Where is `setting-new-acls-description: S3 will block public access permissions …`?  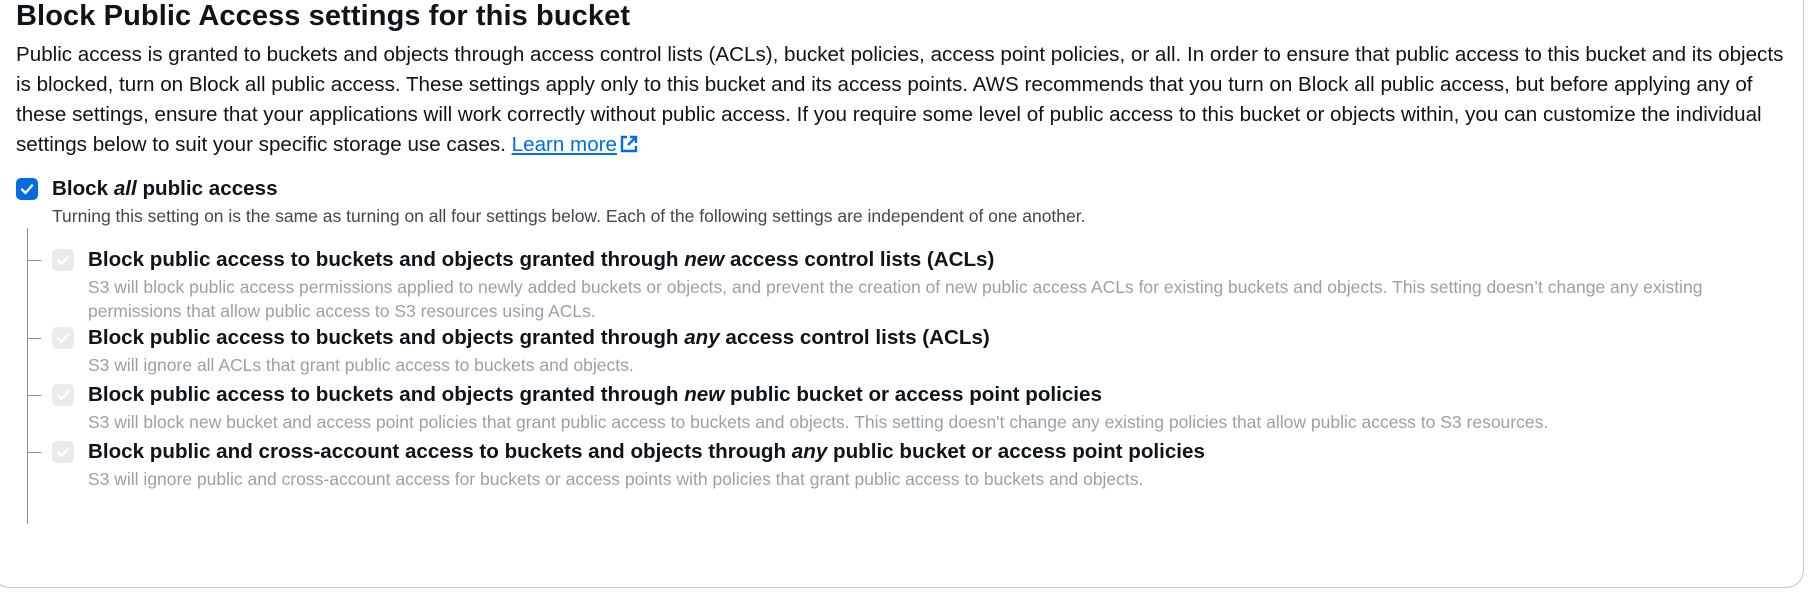 setting-new-acls-description: S3 will block public access permissions … is located at coordinates (895, 299).